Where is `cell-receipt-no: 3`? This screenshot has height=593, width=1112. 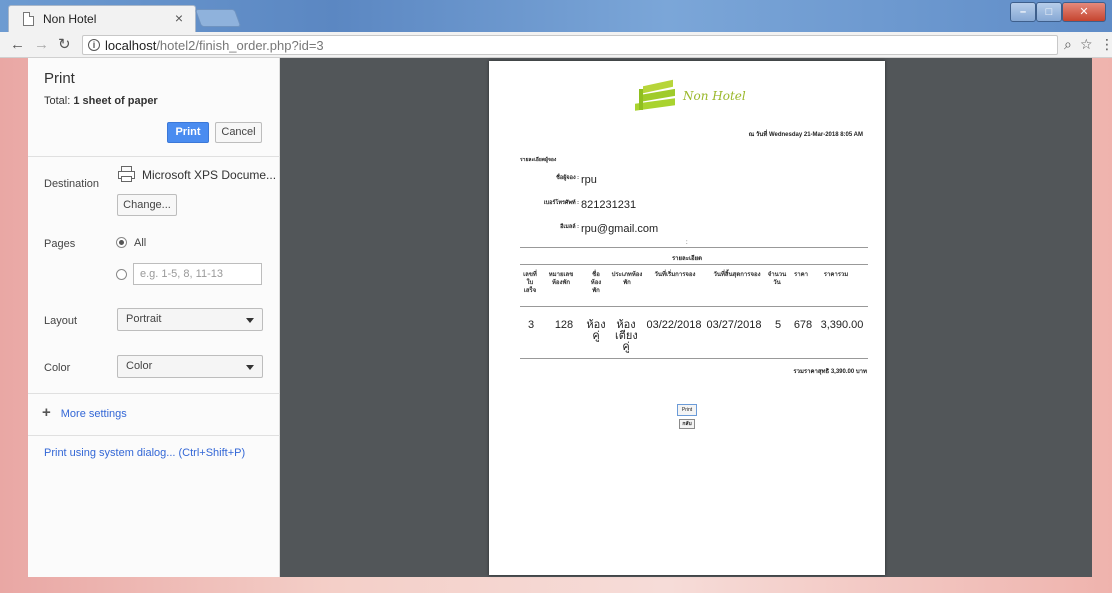
cell-receipt-no: 3 is located at coordinates (531, 325).